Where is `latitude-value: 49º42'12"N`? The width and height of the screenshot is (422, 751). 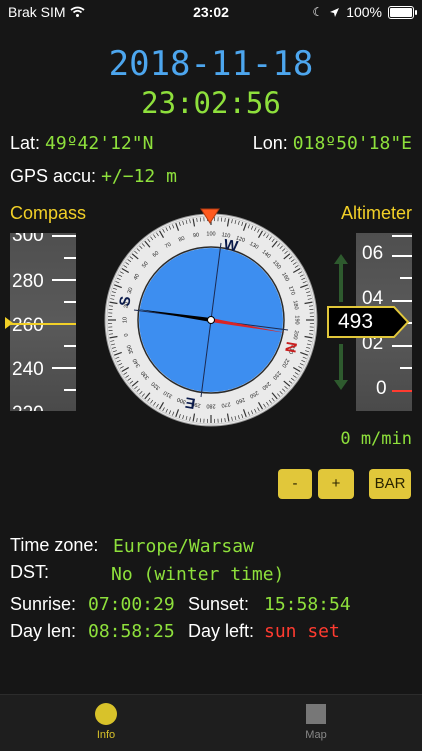 latitude-value: 49º42'12"N is located at coordinates (99, 143).